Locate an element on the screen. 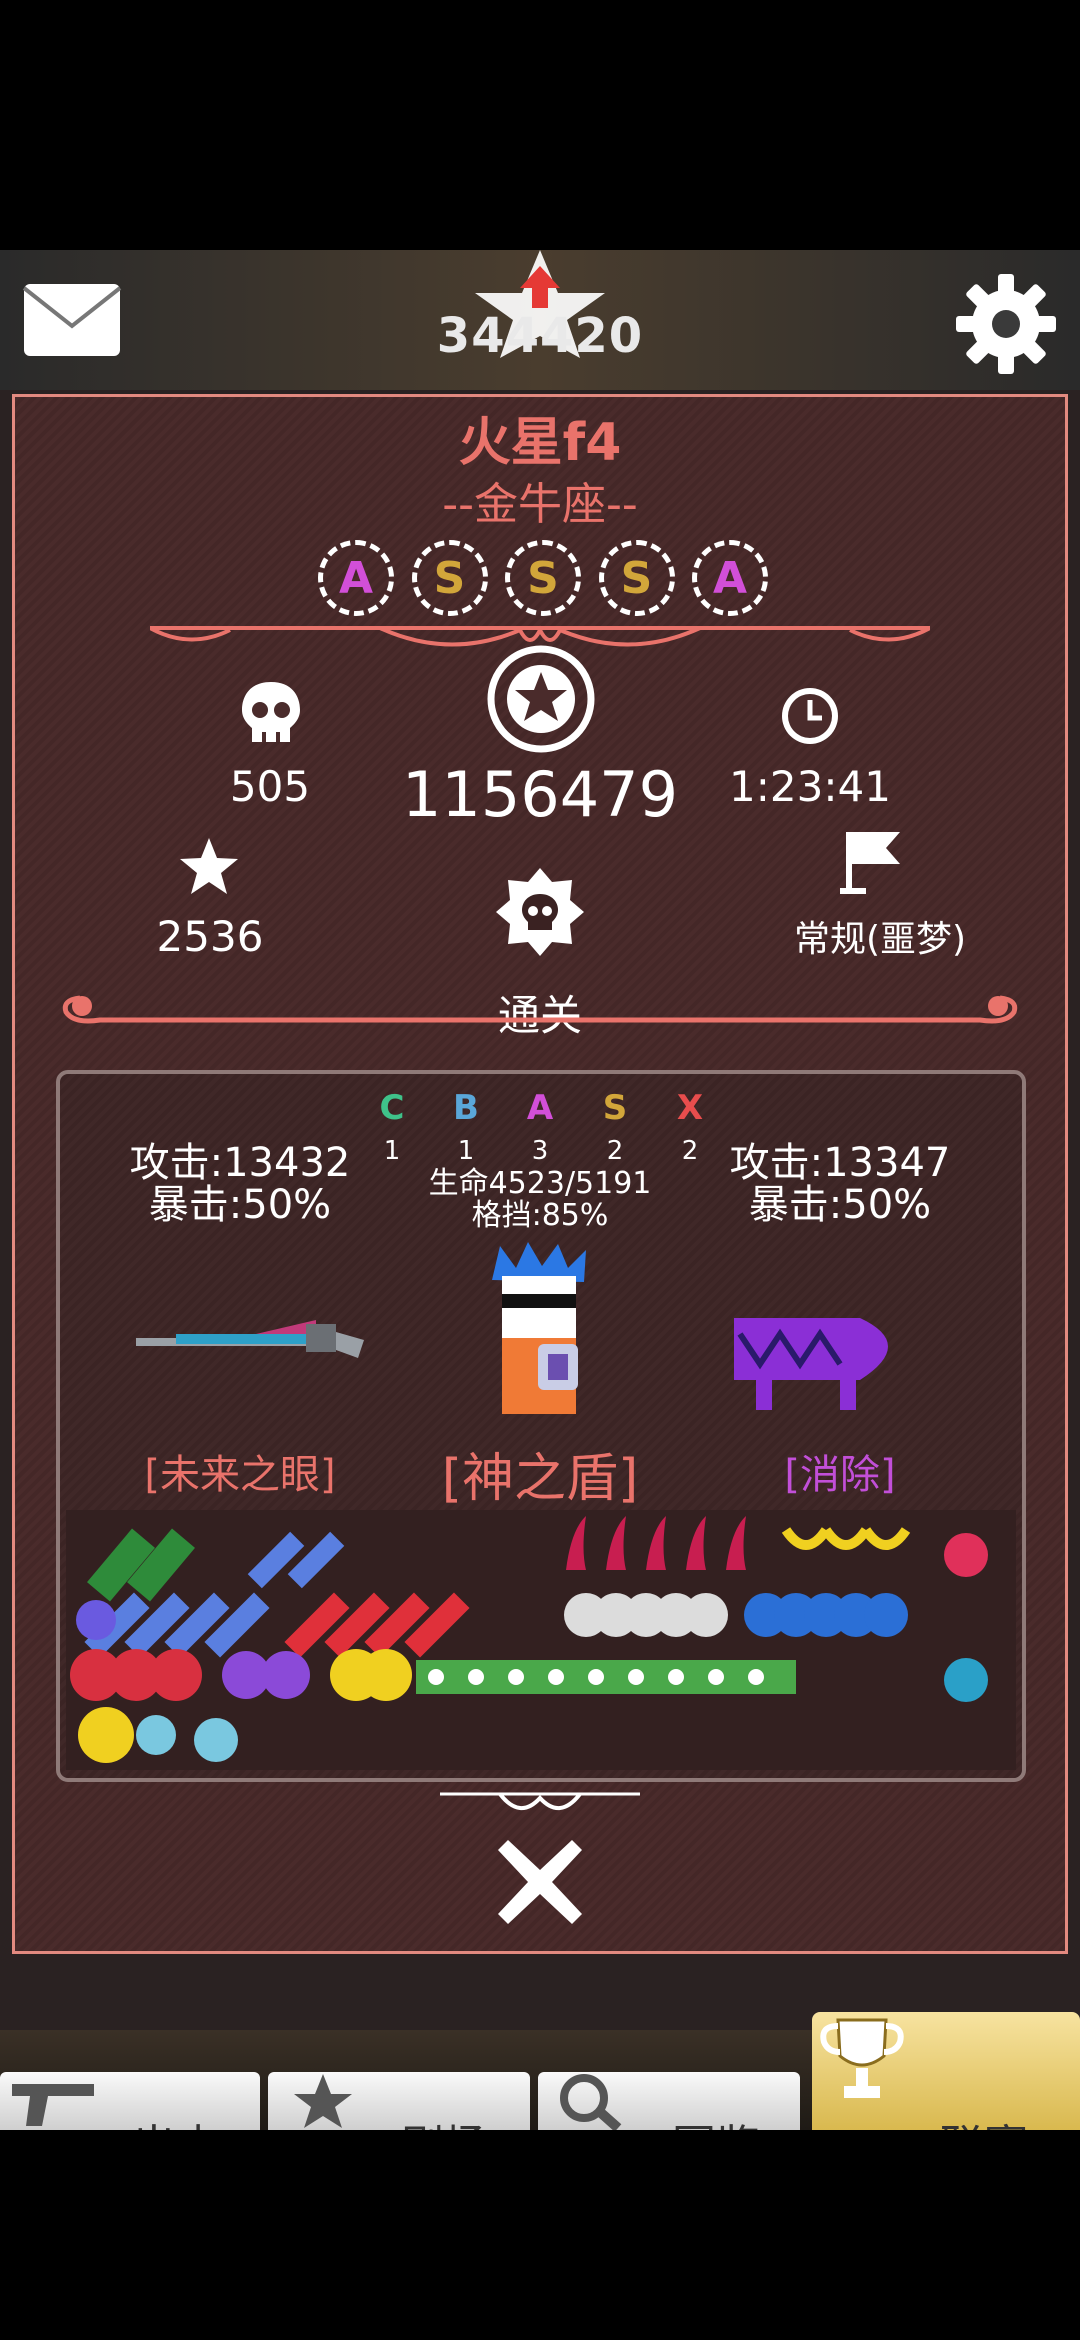  magnifier-icon is located at coordinates (591, 2102).